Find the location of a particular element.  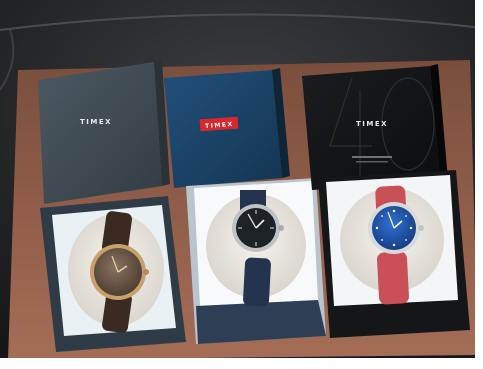

left-box-lid is located at coordinates (100, 133).